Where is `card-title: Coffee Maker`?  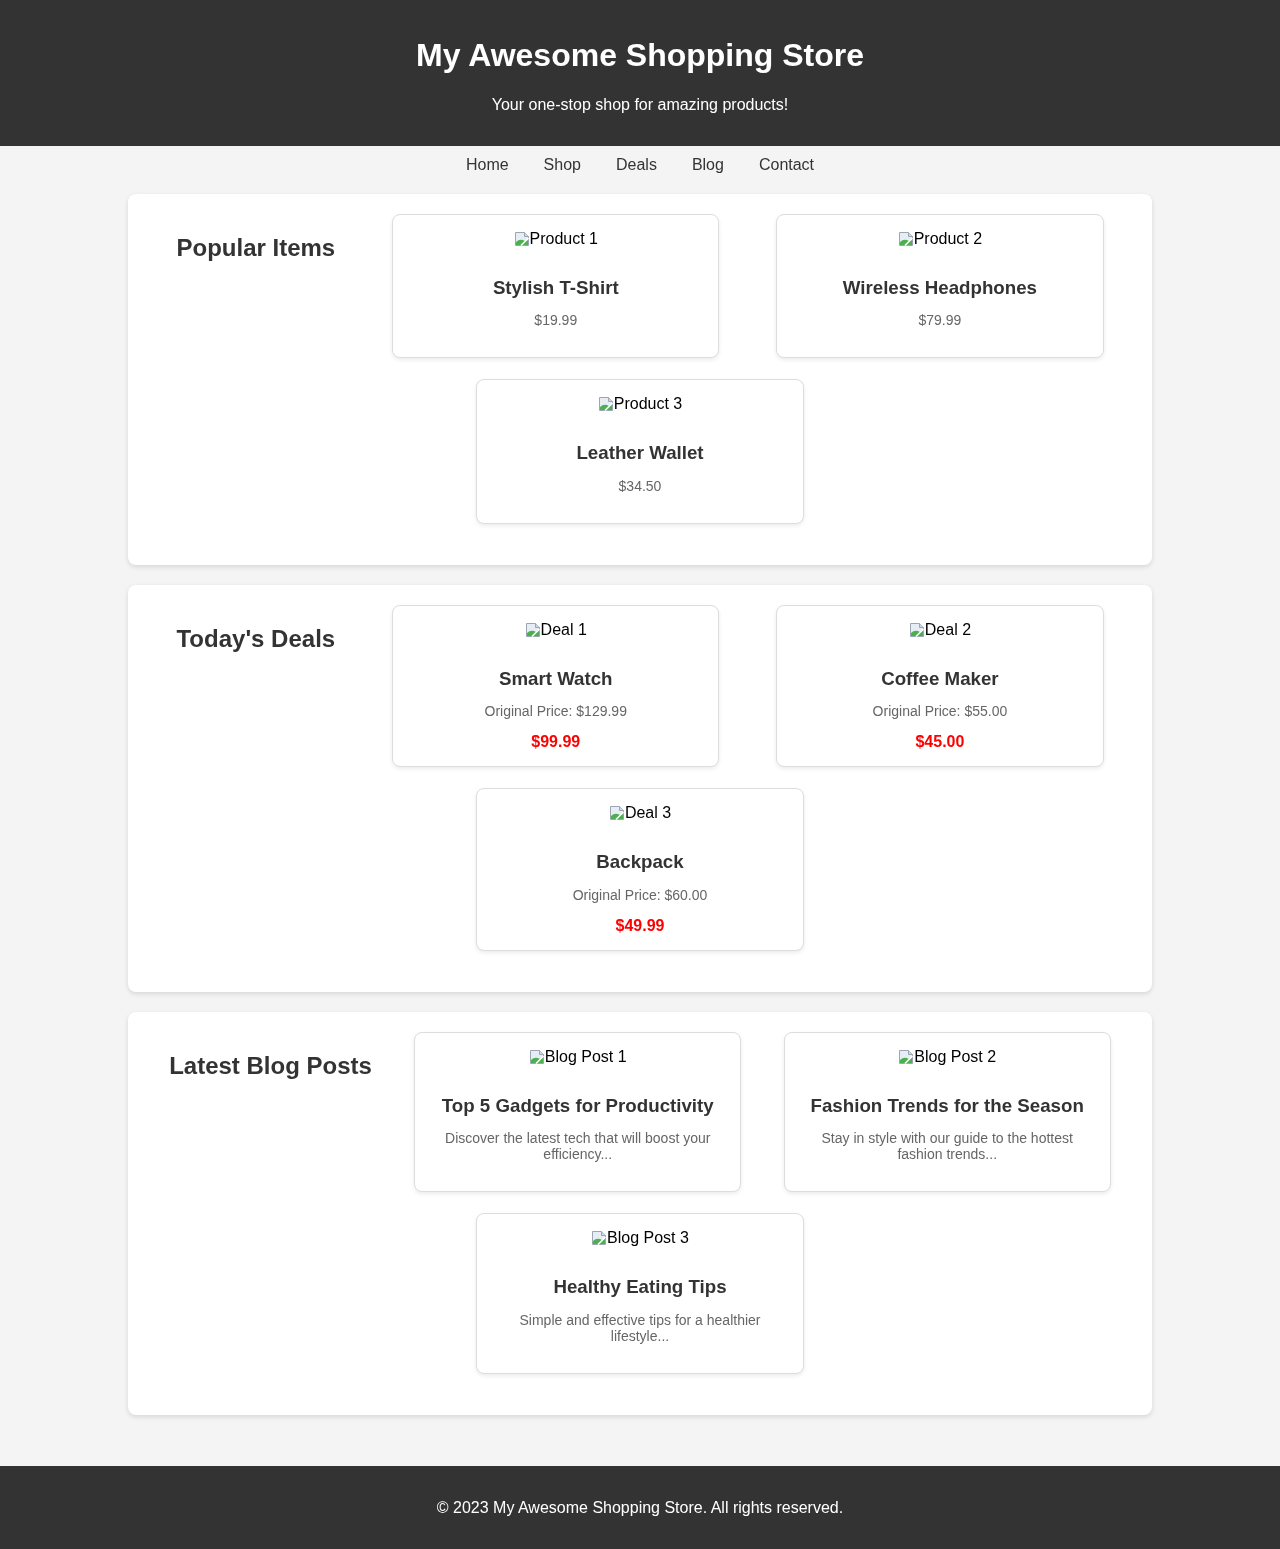 card-title: Coffee Maker is located at coordinates (940, 678).